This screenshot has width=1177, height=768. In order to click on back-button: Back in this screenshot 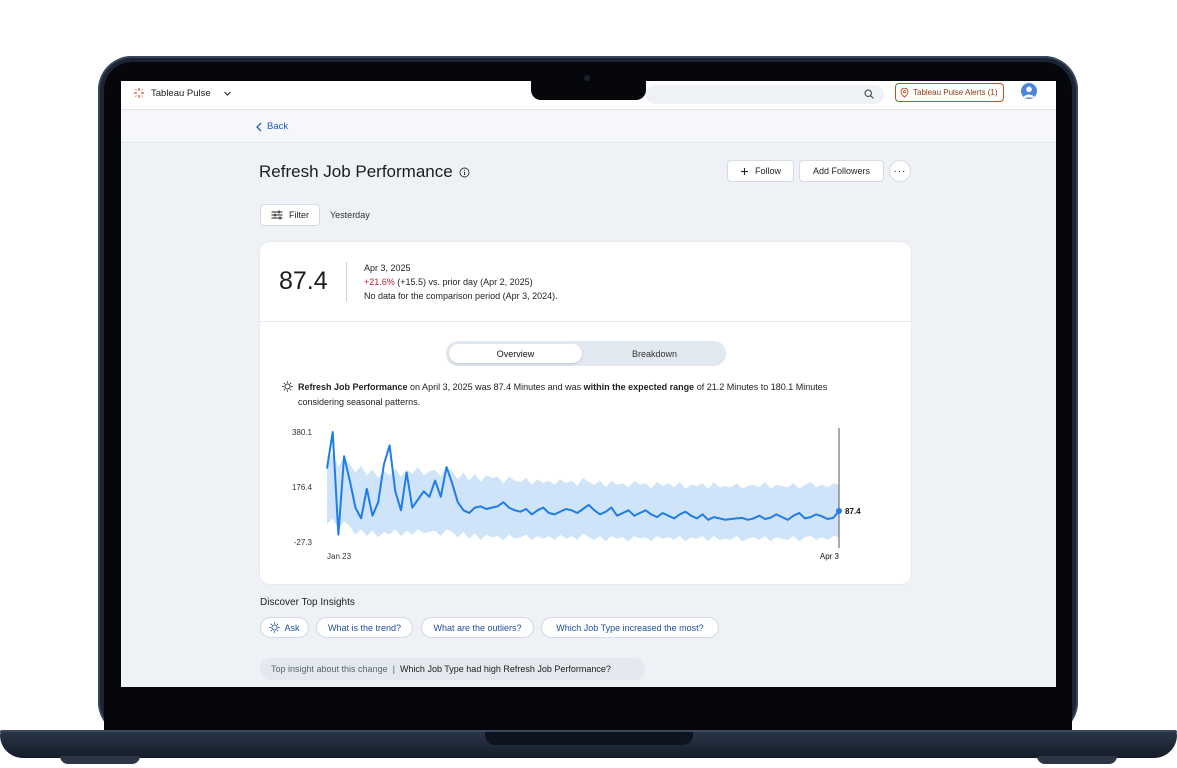, I will do `click(271, 126)`.